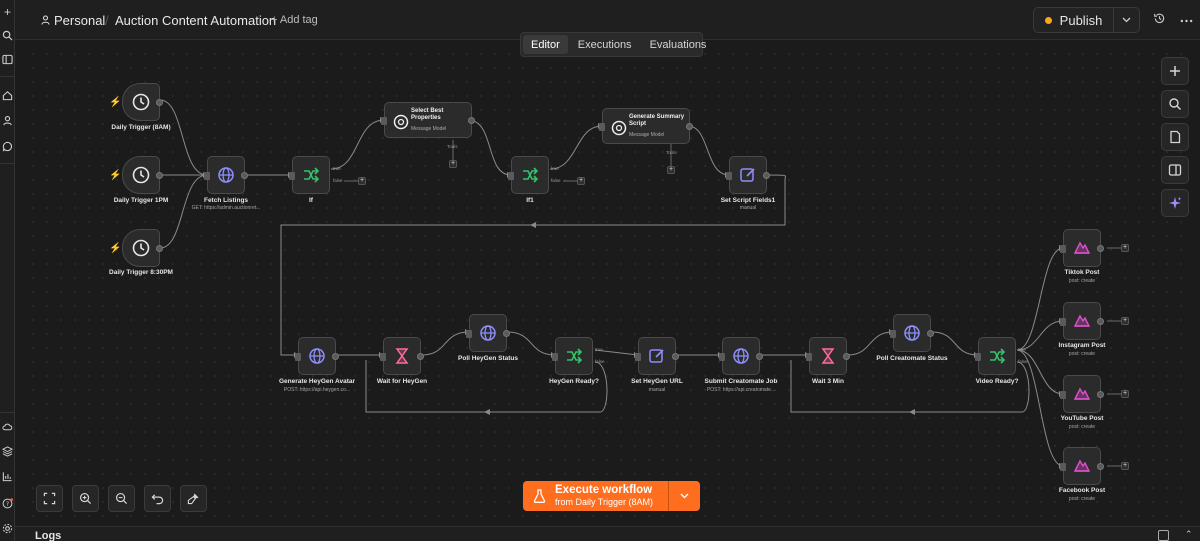 The width and height of the screenshot is (1200, 541). I want to click on node-poll-creatomate-status, so click(912, 333).